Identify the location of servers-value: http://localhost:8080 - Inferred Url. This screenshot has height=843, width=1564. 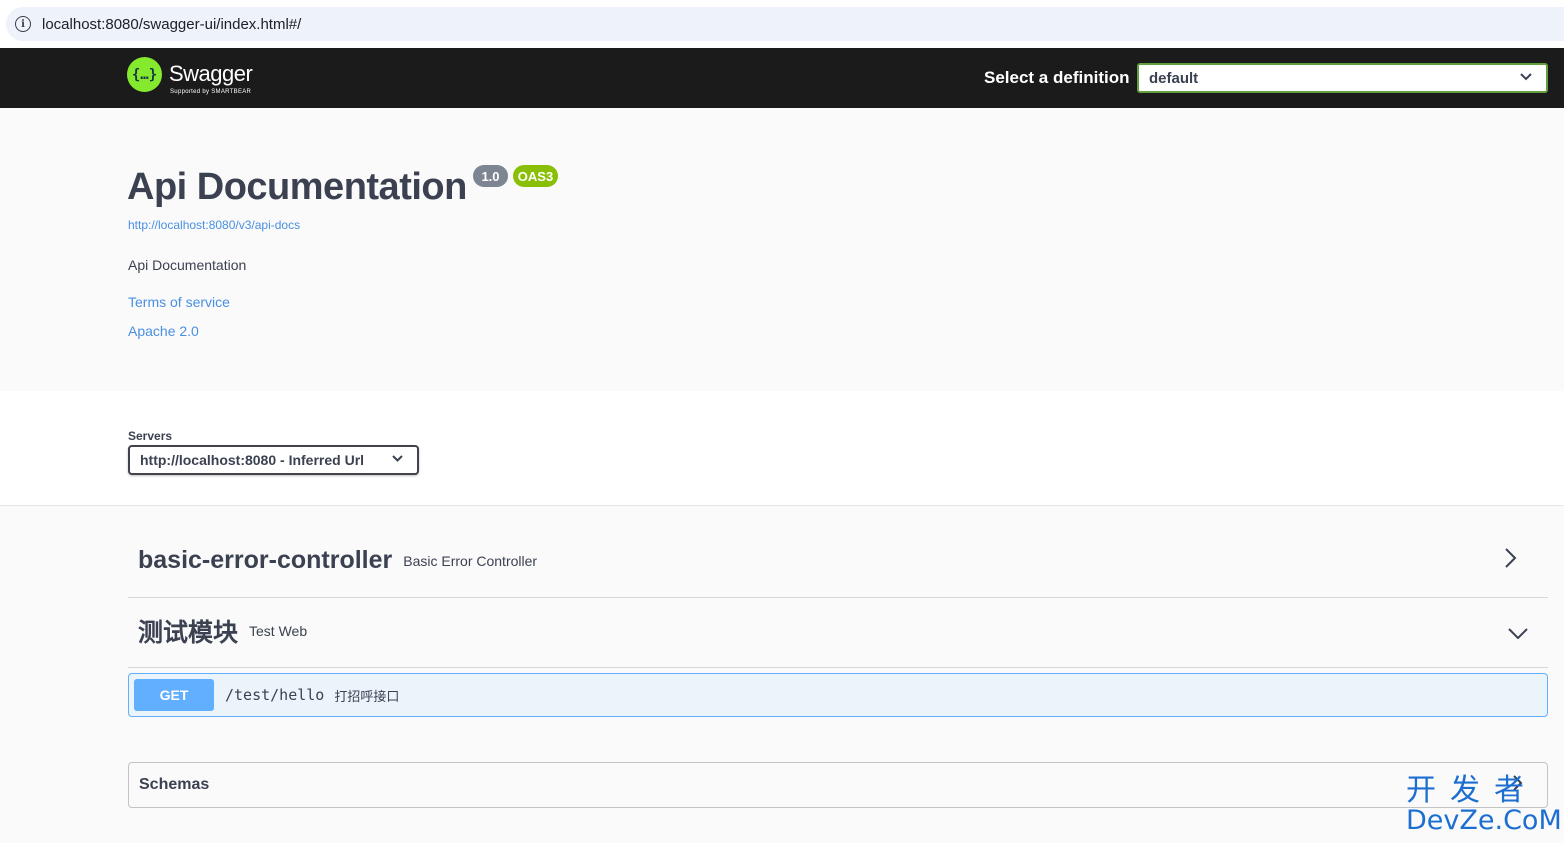
(252, 460).